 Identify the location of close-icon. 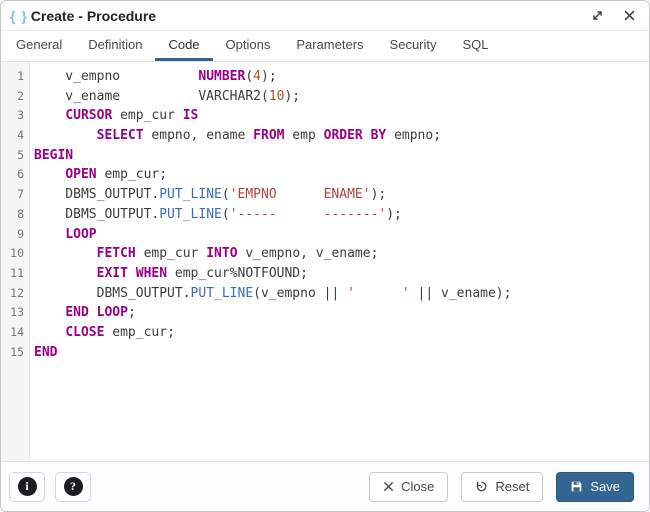
(629, 15).